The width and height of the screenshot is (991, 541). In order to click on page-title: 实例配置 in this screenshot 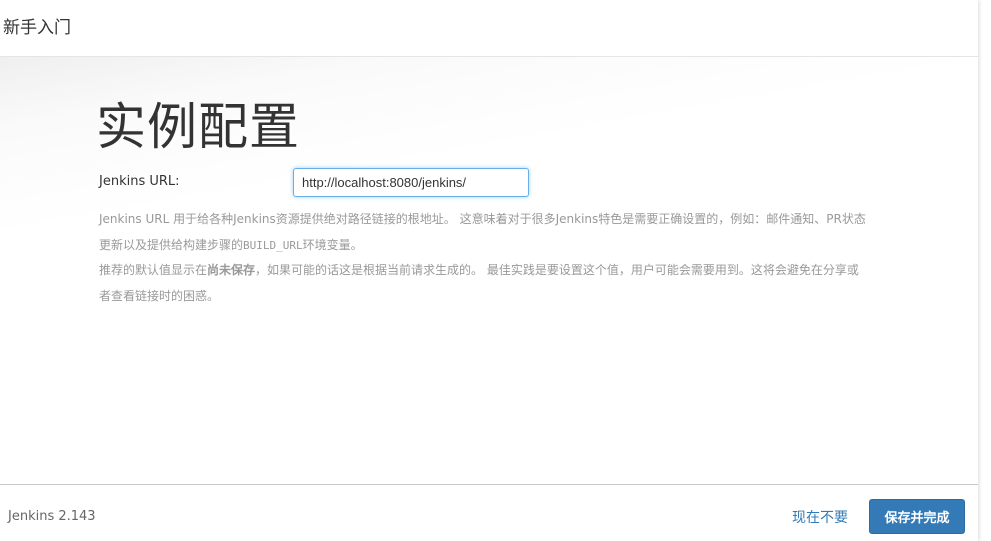, I will do `click(198, 127)`.